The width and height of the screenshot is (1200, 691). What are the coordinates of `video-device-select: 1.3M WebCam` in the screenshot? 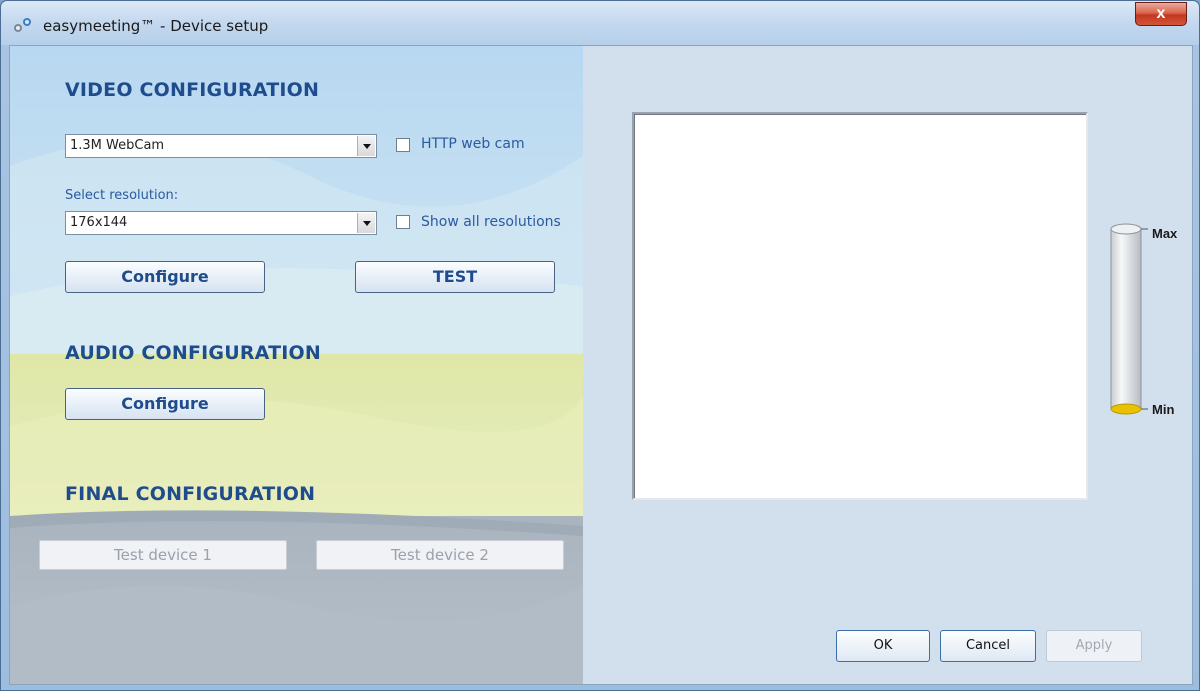 It's located at (221, 146).